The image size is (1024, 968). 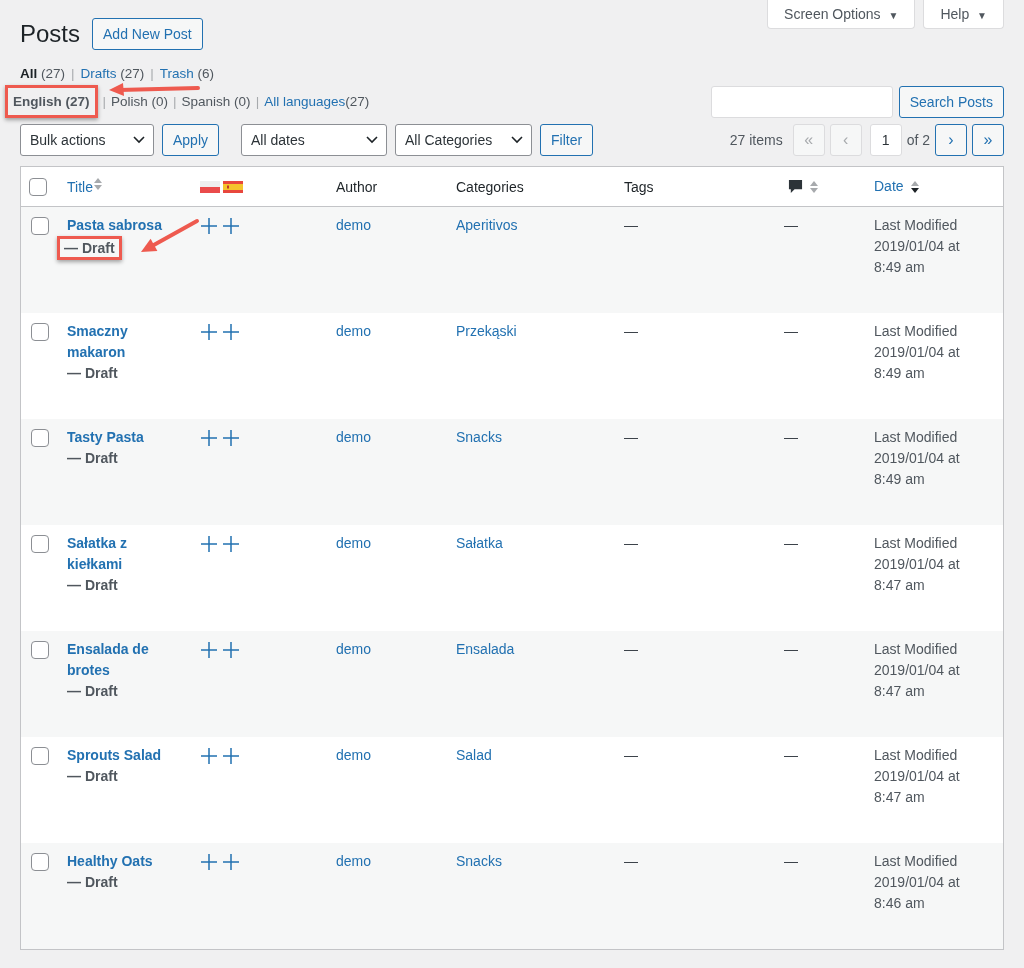 What do you see at coordinates (917, 882) in the screenshot?
I see `date-cell-text: Last Modified 2019/01/04 at 8:46 am` at bounding box center [917, 882].